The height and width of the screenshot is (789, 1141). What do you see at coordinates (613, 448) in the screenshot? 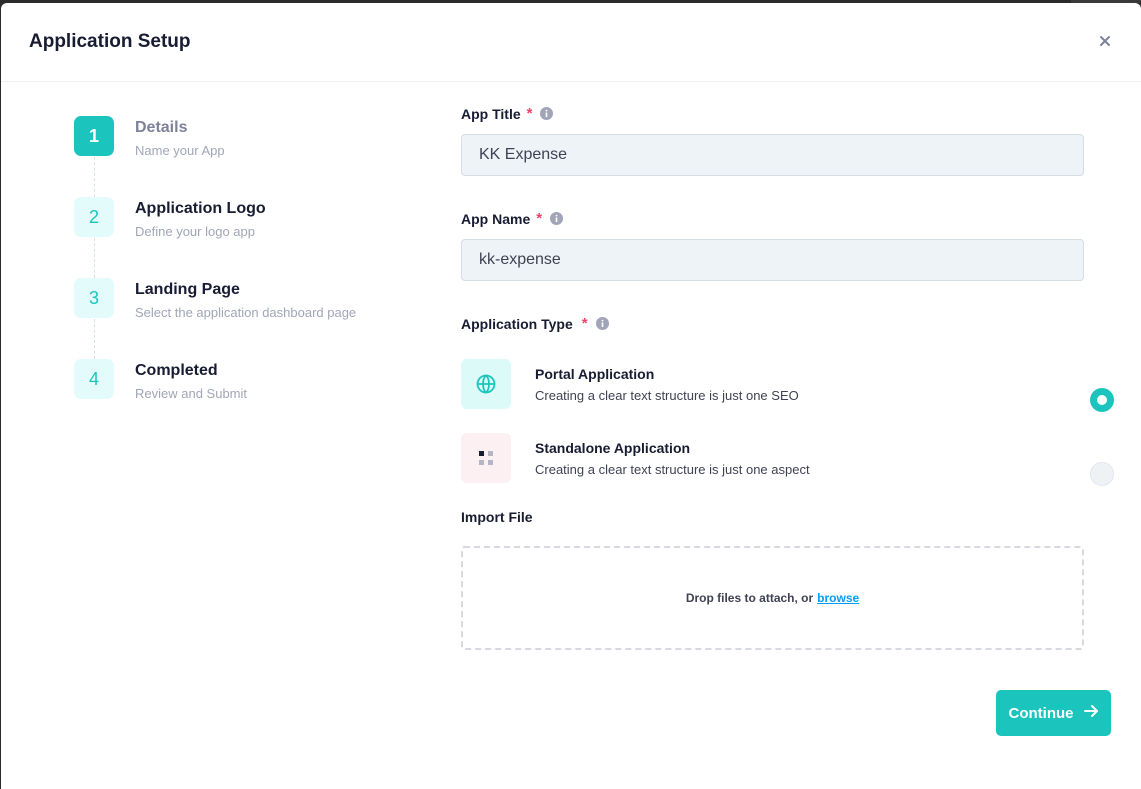
I see `option-title: Standalone Application` at bounding box center [613, 448].